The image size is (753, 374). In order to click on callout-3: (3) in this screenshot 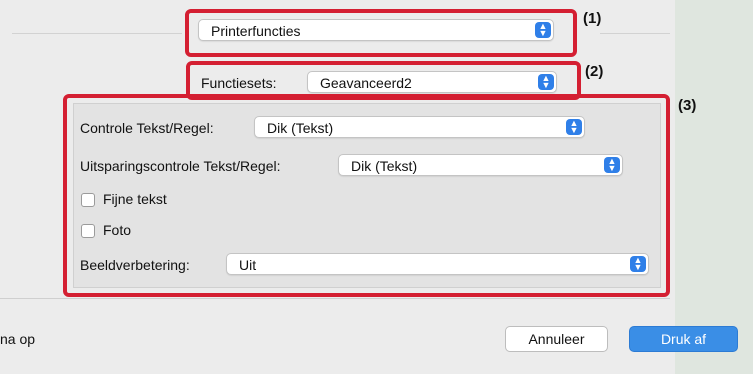, I will do `click(687, 105)`.